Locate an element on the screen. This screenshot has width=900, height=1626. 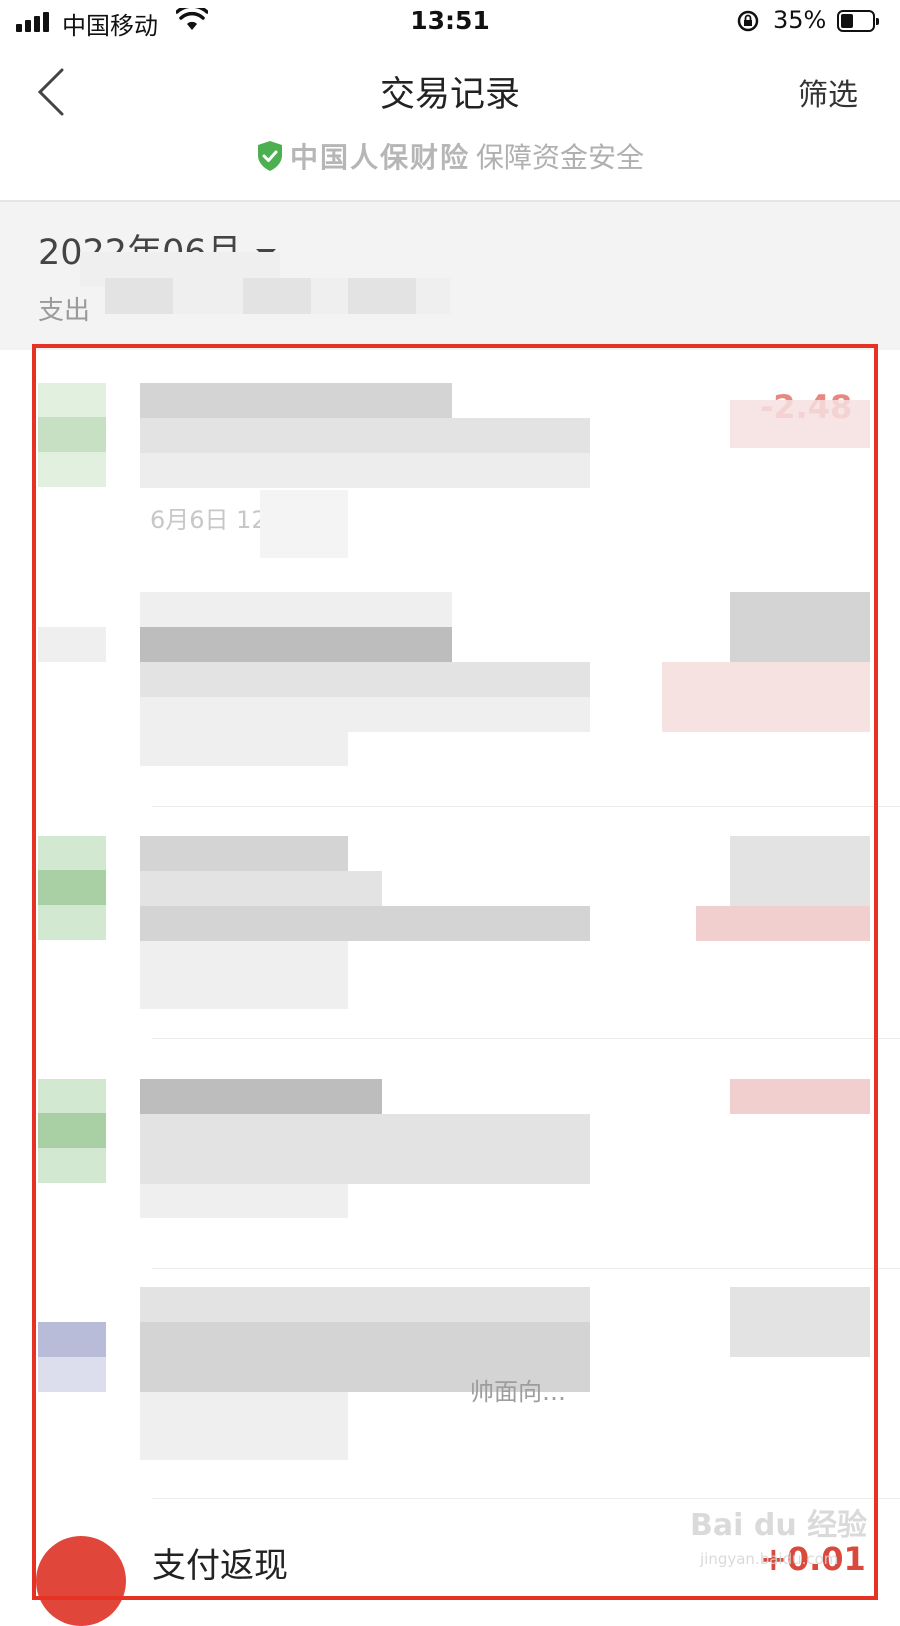
page-title: 交易记录 is located at coordinates (449, 95).